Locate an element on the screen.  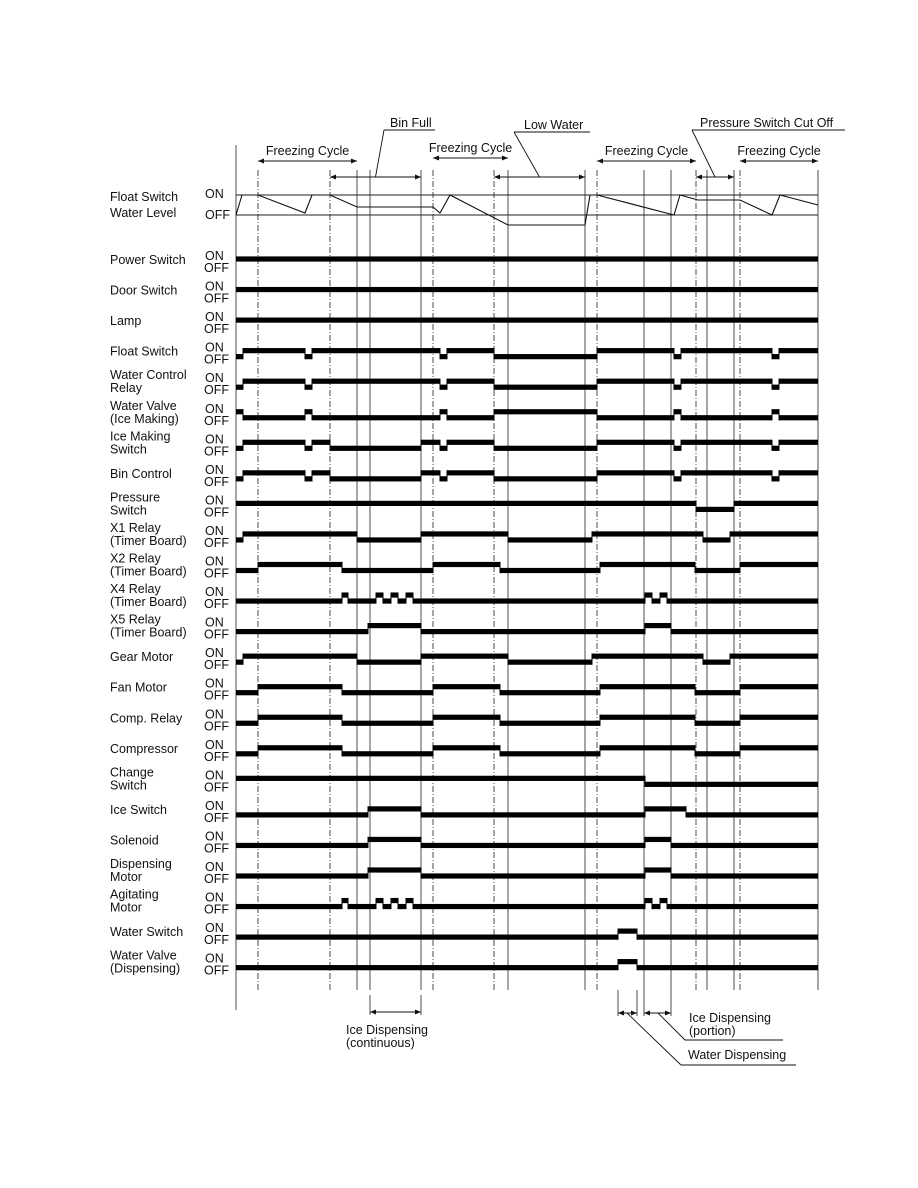
signal-row: Power Switch ONOFF is located at coordinates (464, 262).